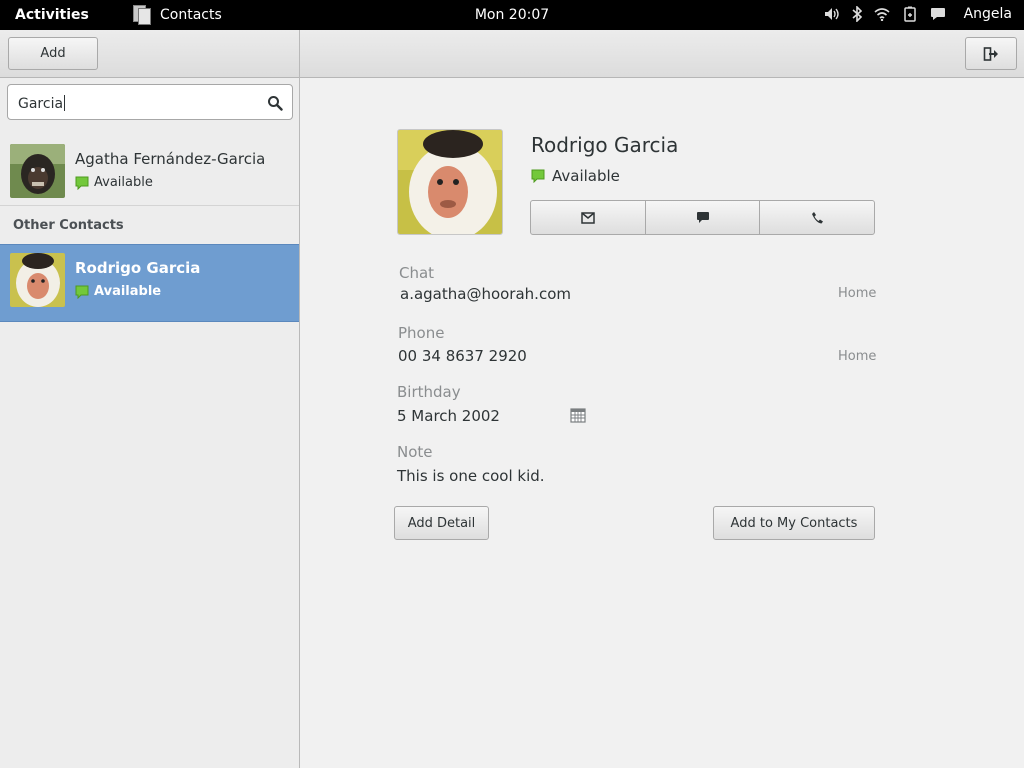  What do you see at coordinates (142, 15) in the screenshot?
I see `contacts-app-icon` at bounding box center [142, 15].